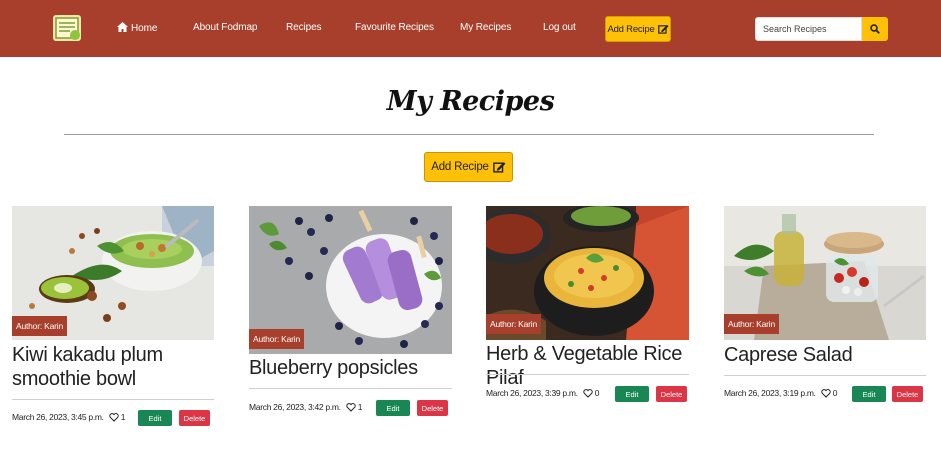  I want to click on nav-home-label: Home, so click(144, 28).